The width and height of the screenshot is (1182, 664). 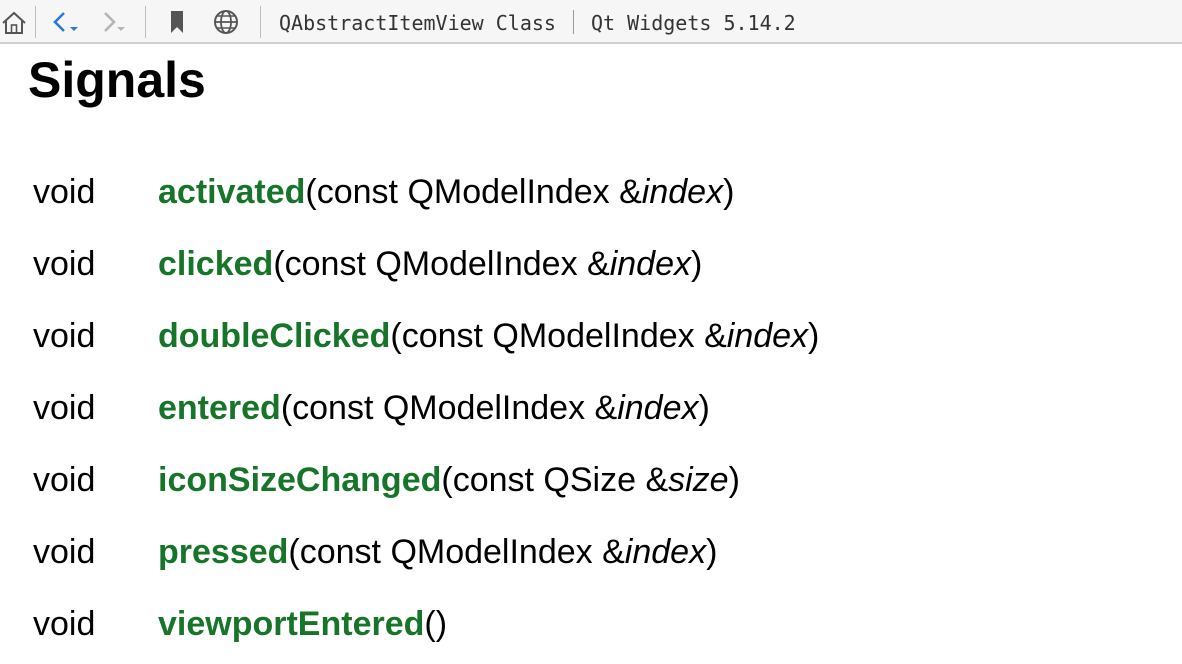 I want to click on back-button, so click(x=66, y=22).